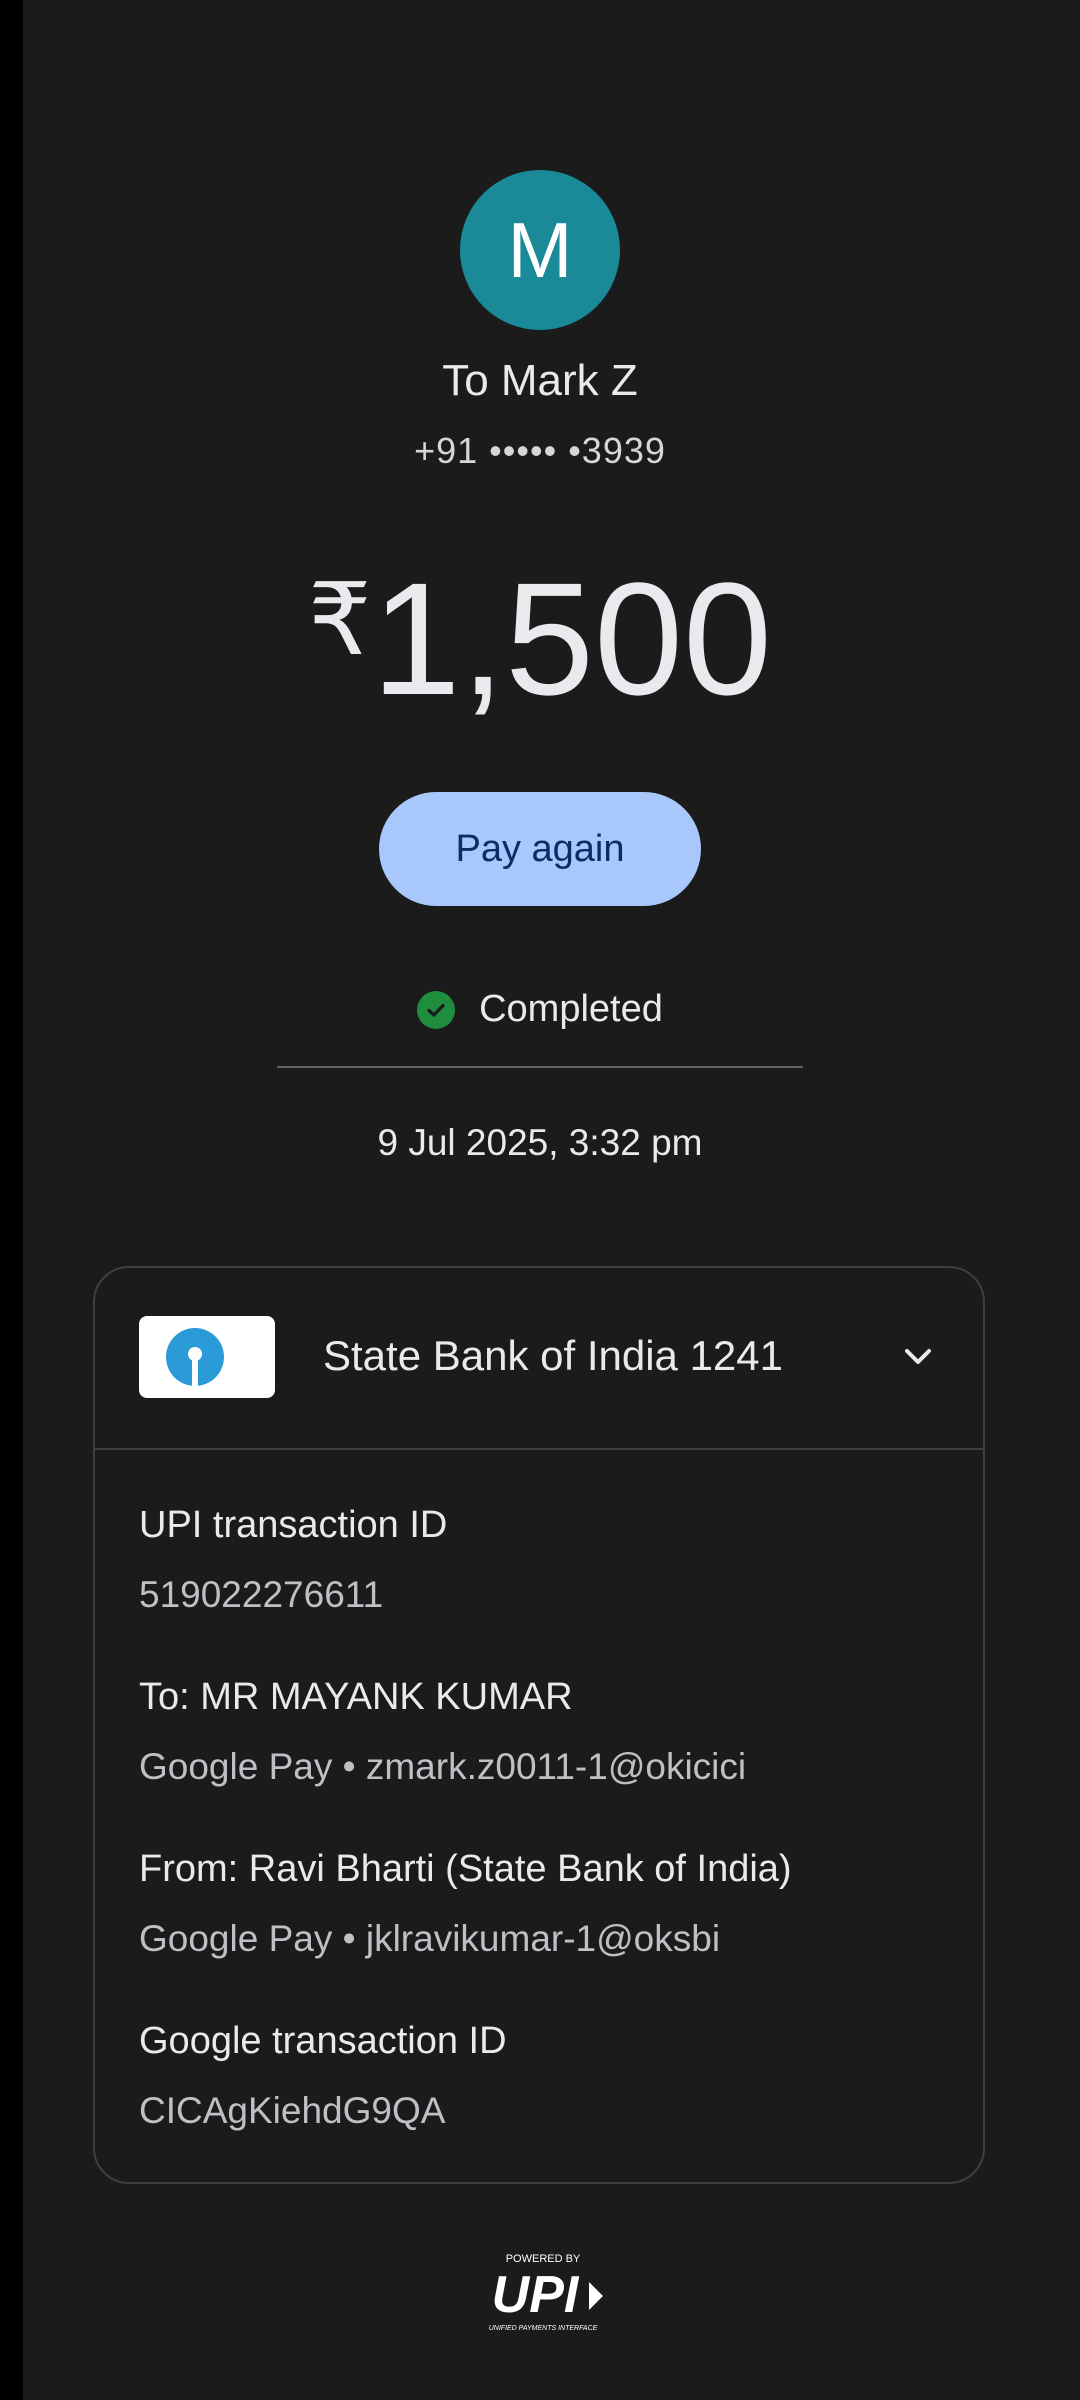 This screenshot has height=2400, width=1080. I want to click on amount-value: 1,500, so click(571, 638).